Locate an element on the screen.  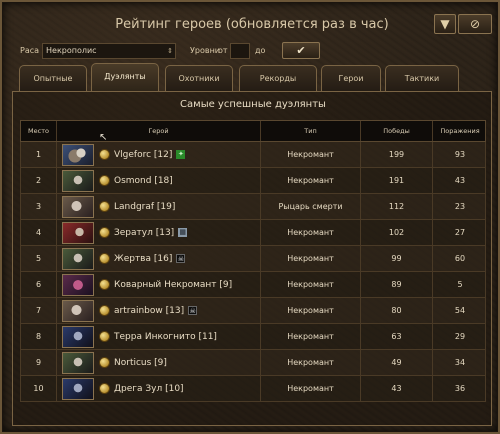
wins-cell: 49 is located at coordinates (397, 362).